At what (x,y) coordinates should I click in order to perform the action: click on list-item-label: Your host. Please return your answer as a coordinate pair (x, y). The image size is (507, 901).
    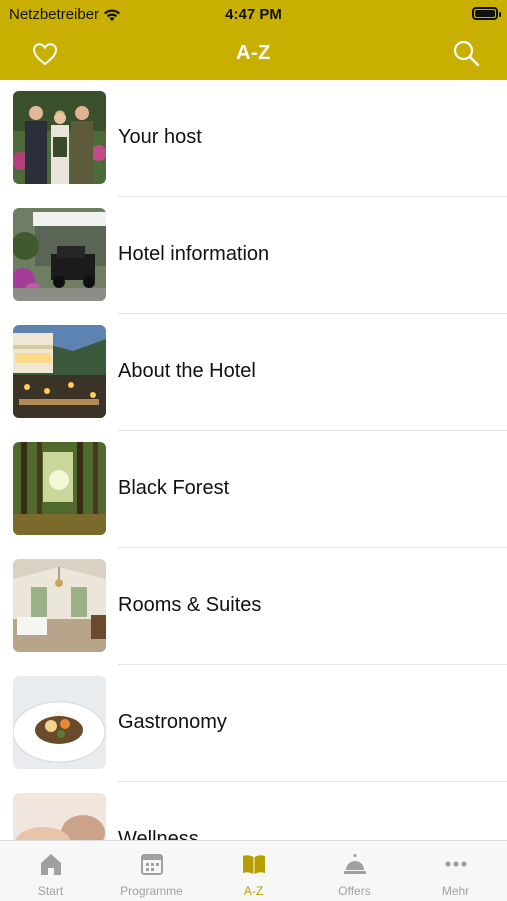
    Looking at the image, I should click on (160, 137).